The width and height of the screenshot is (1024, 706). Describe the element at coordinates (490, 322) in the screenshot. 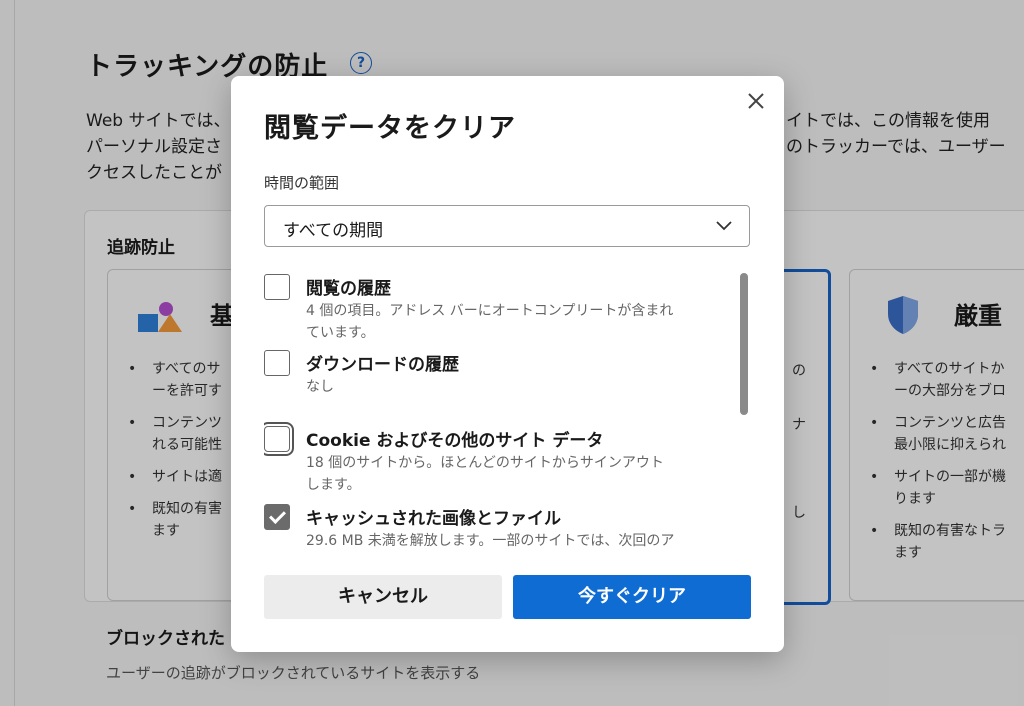

I see `item-desc: 4 個の項目。アドレス バーにオートコンプリートが含まれ ています。` at that location.